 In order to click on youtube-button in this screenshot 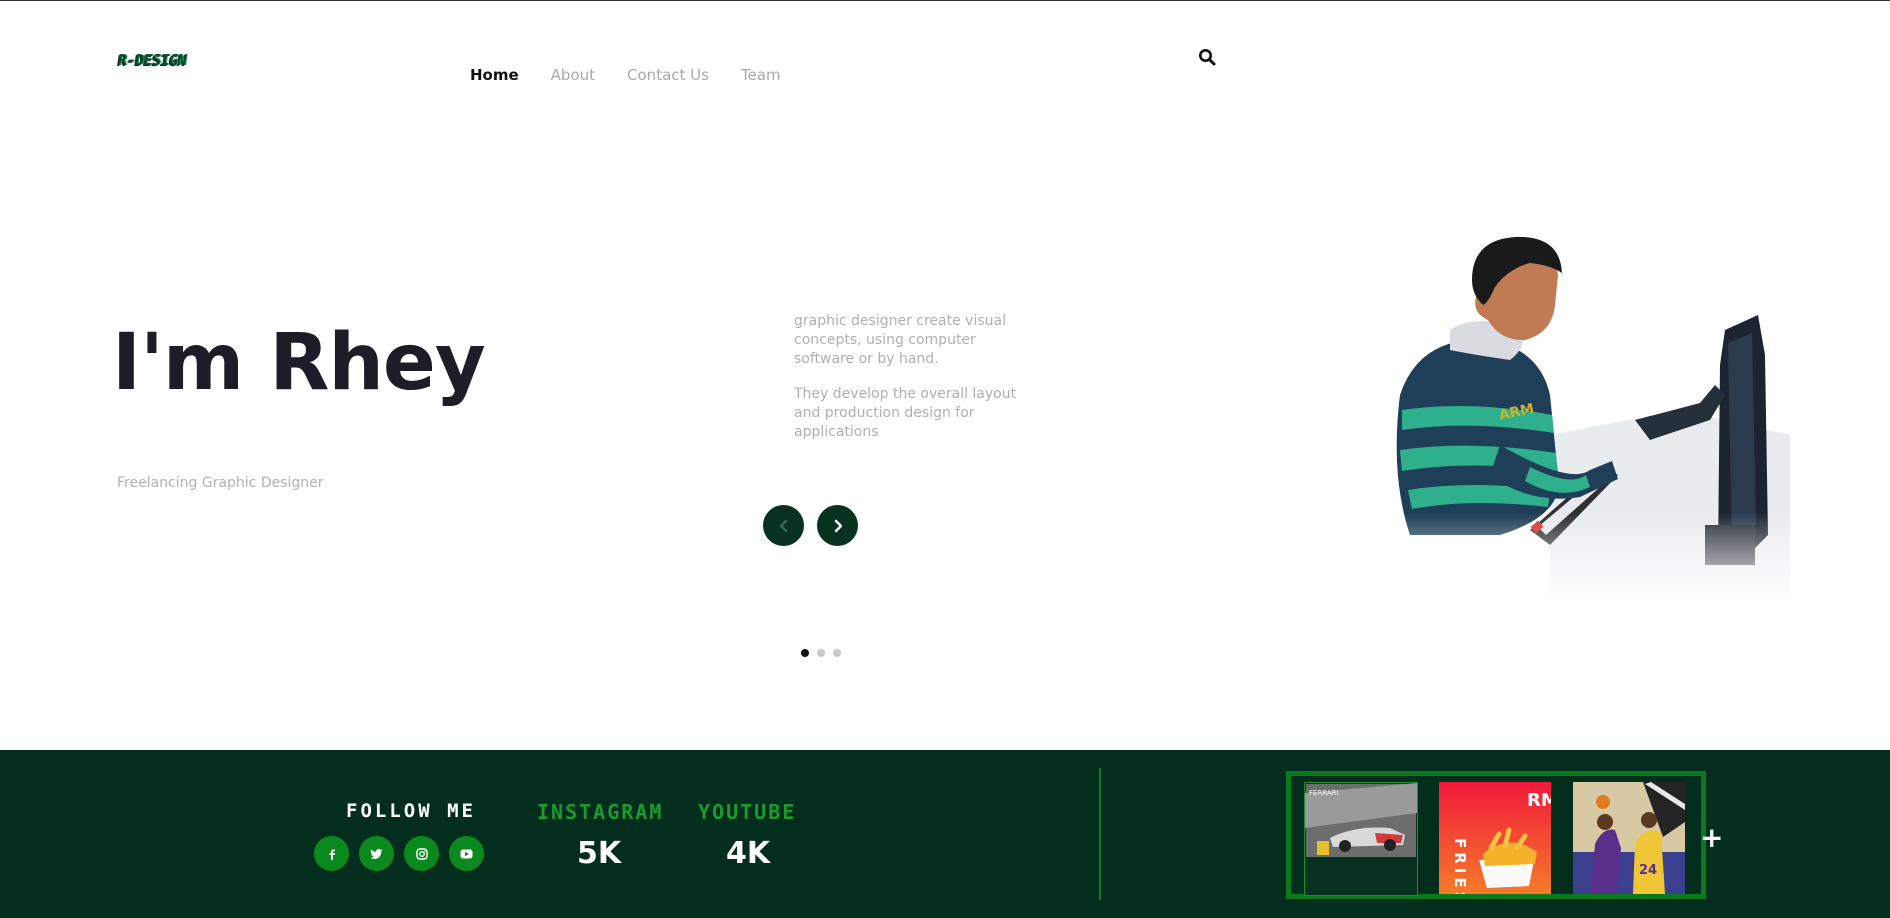, I will do `click(466, 853)`.